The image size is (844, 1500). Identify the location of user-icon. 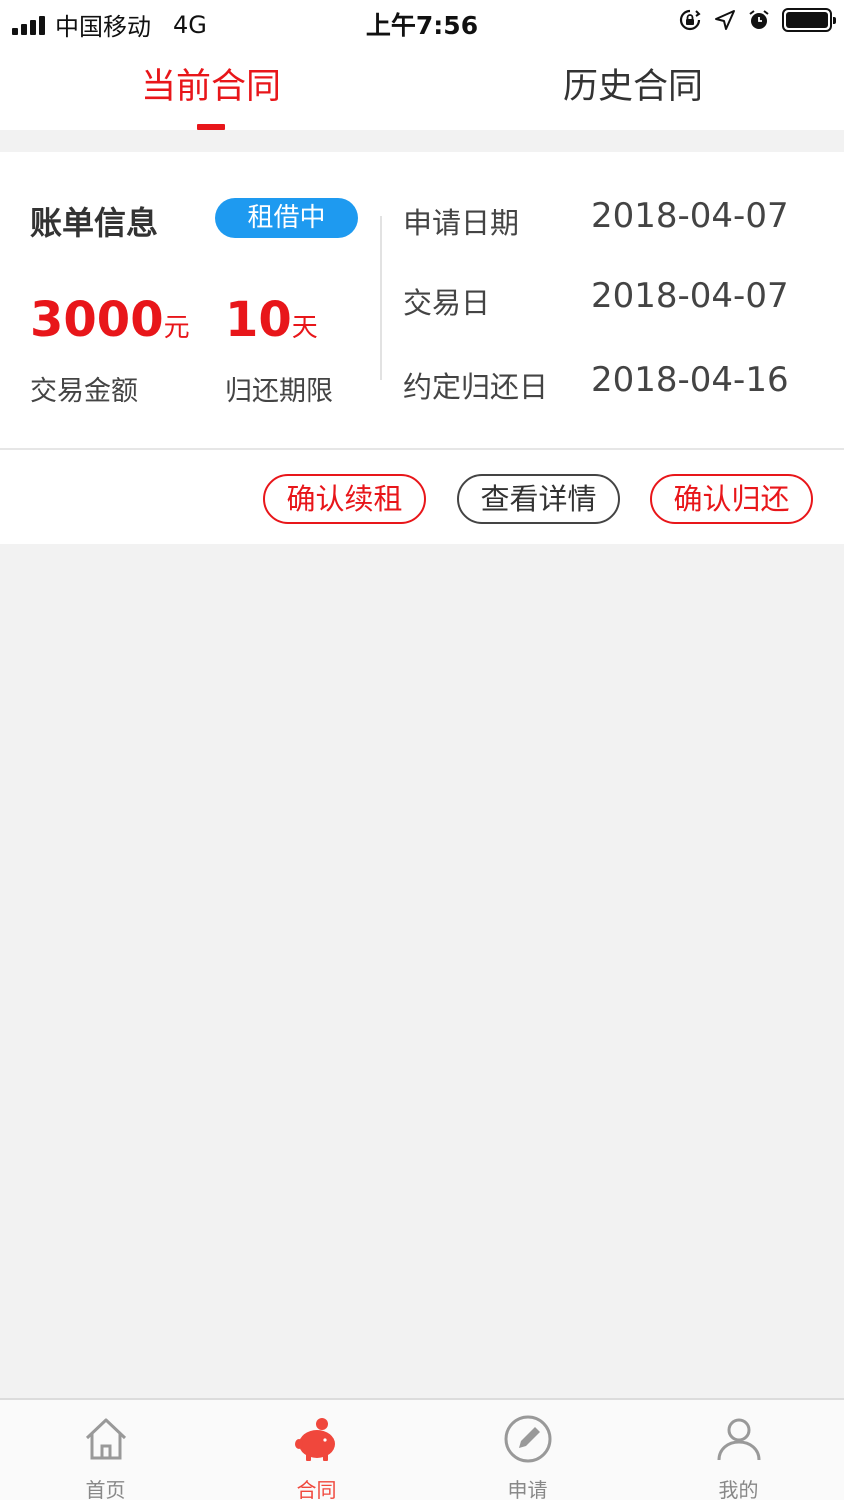
(739, 1439).